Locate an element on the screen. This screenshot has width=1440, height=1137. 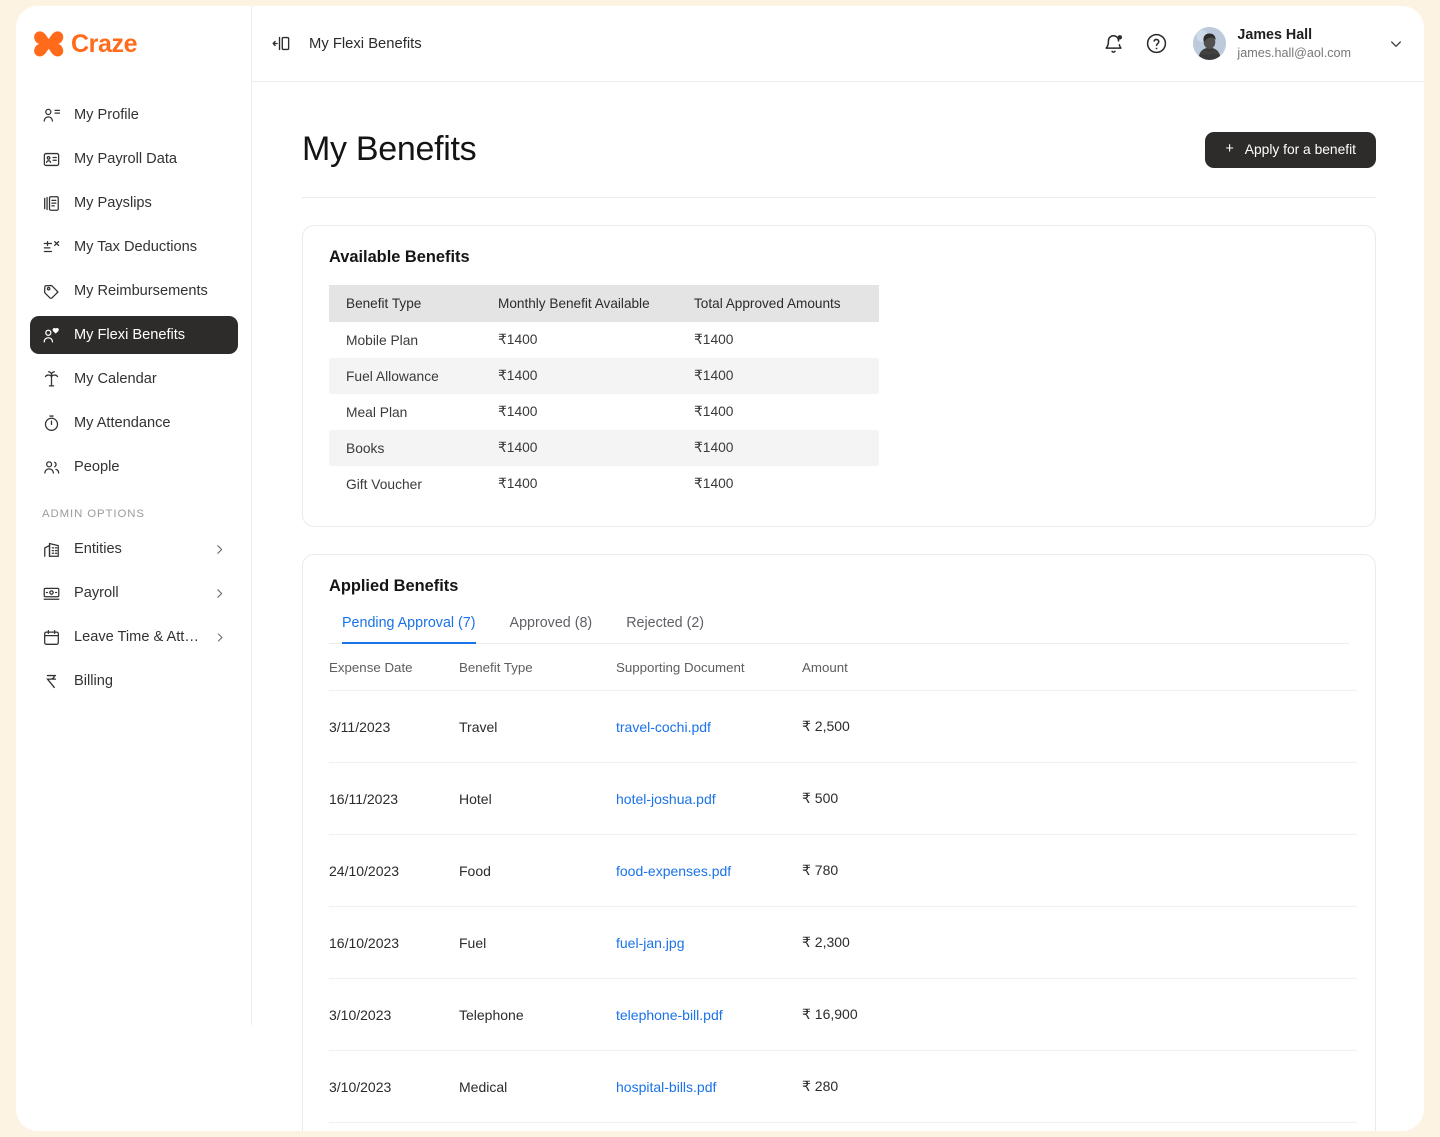
sidebar-item-label: My Reimbursements is located at coordinates (141, 291).